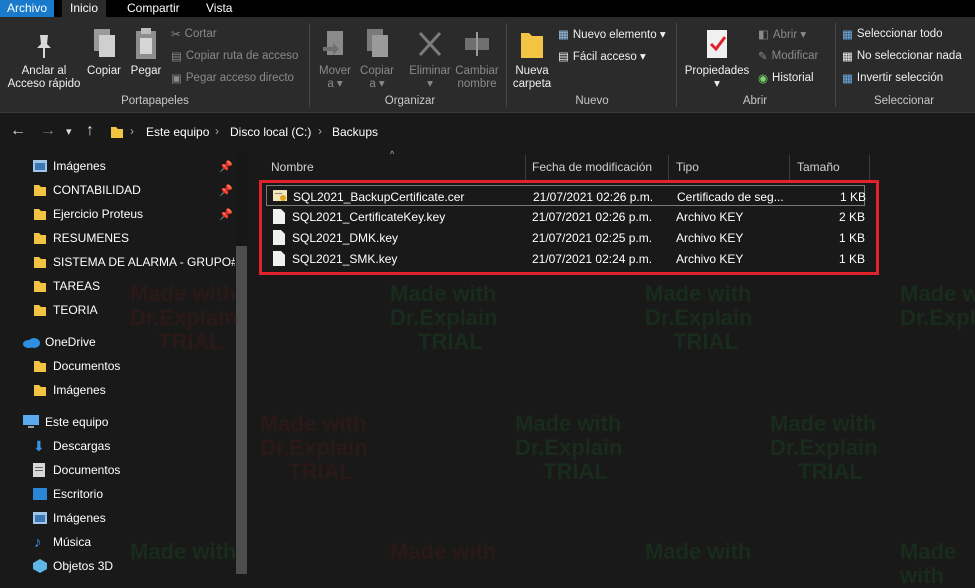 This screenshot has height=588, width=975. I want to click on copy-to-button: Copiar a ▾, so click(377, 59).